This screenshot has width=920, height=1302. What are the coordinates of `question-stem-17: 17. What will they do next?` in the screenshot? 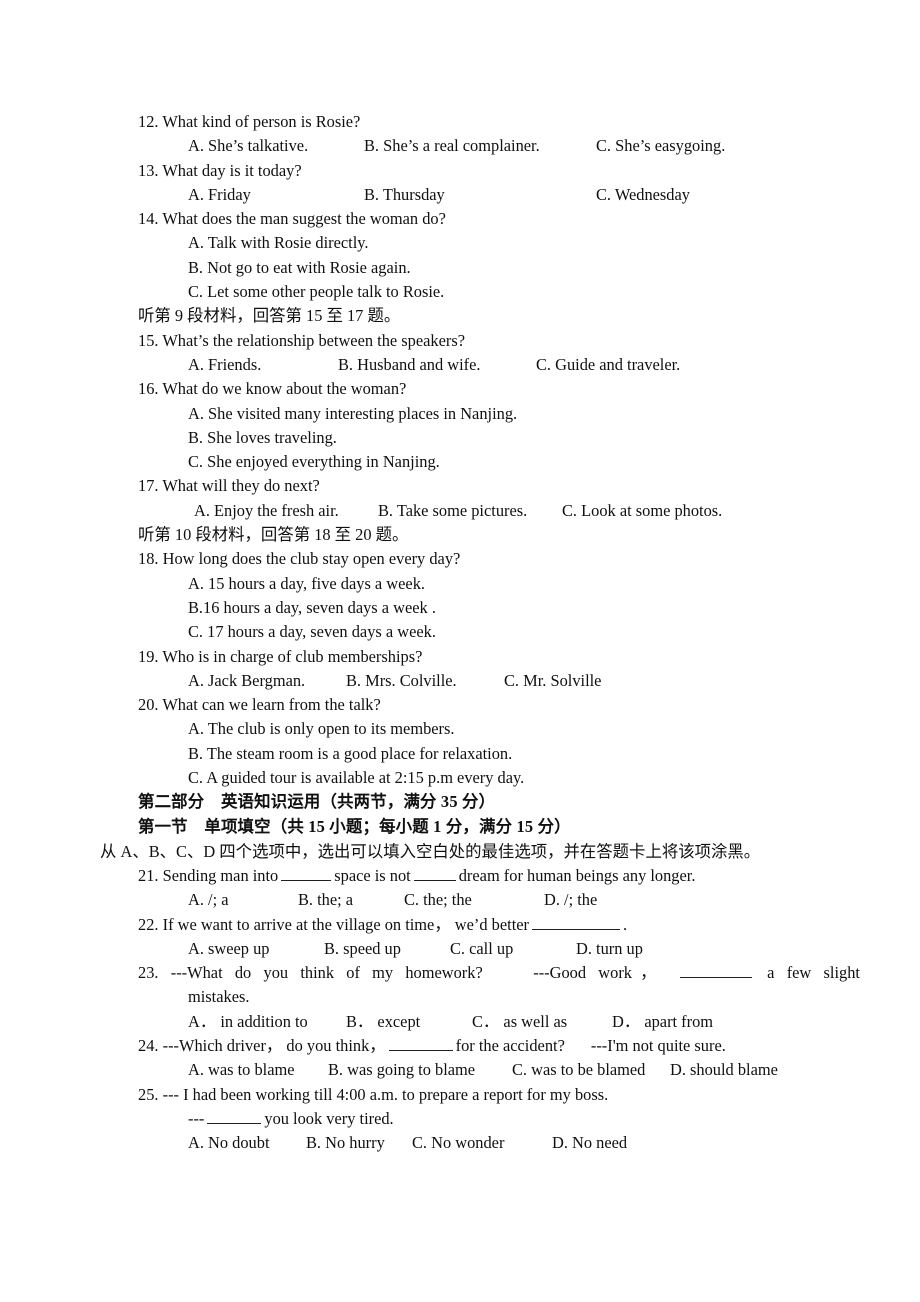 It's located at (460, 486).